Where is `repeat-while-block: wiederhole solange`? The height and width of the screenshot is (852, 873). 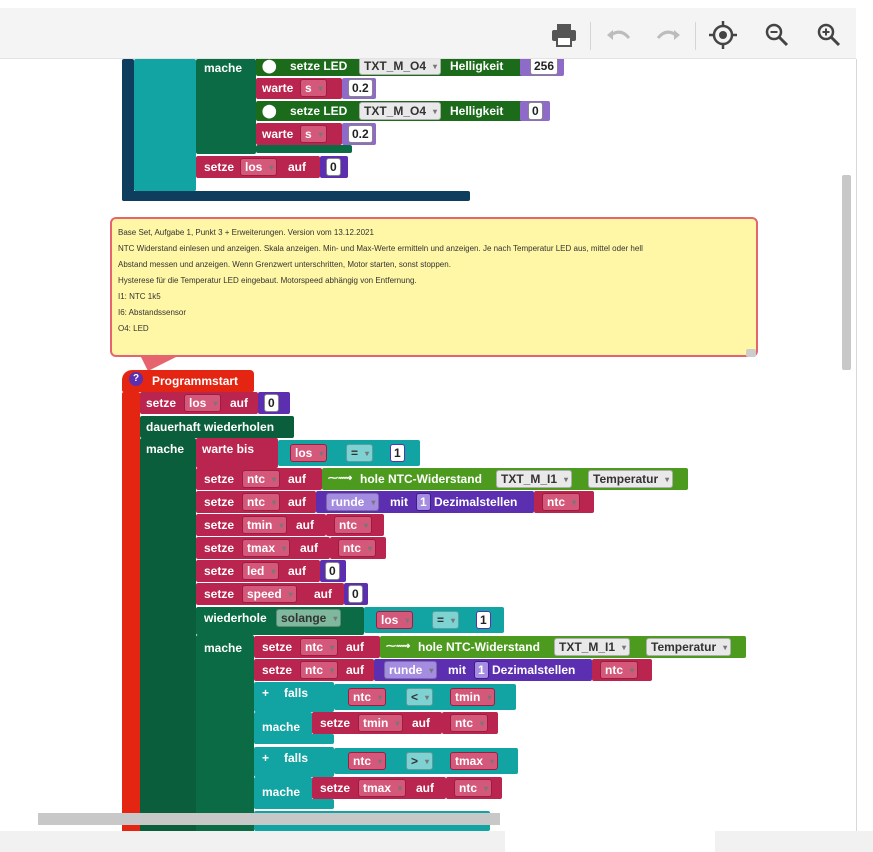 repeat-while-block: wiederhole solange is located at coordinates (280, 621).